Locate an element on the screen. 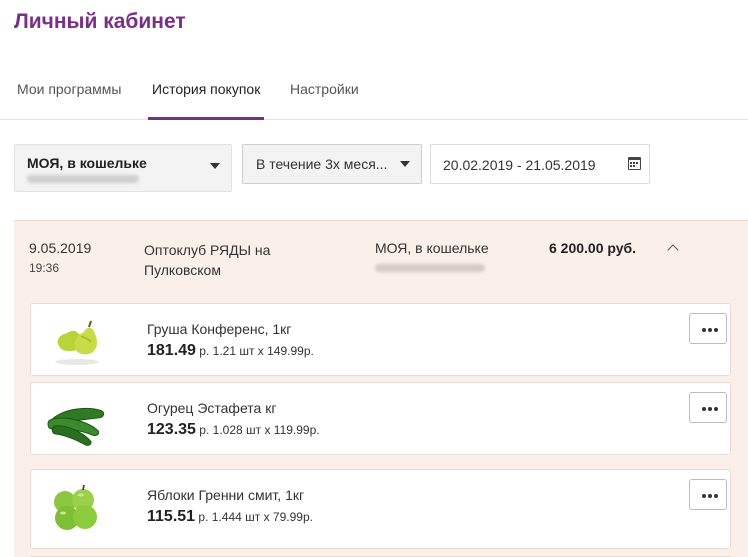  item-quantity: 1.444 шт х 79.99р. is located at coordinates (262, 517).